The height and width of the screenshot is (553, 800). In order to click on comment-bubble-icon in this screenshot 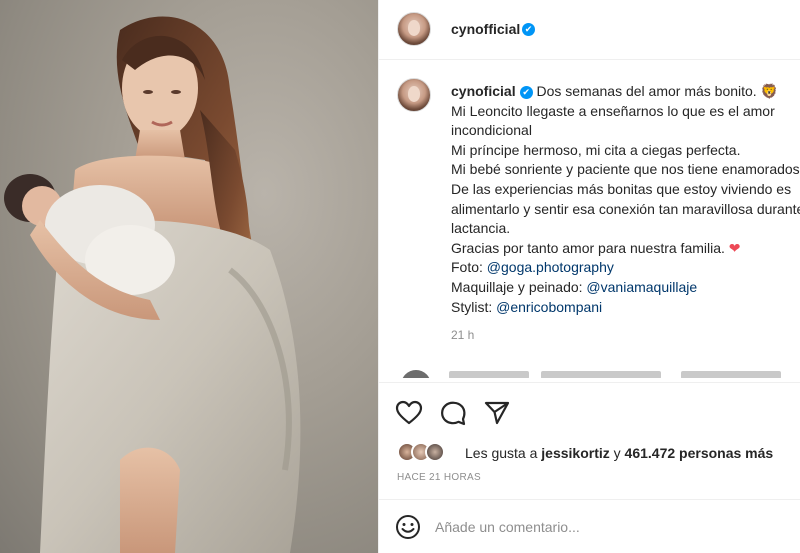, I will do `click(453, 413)`.